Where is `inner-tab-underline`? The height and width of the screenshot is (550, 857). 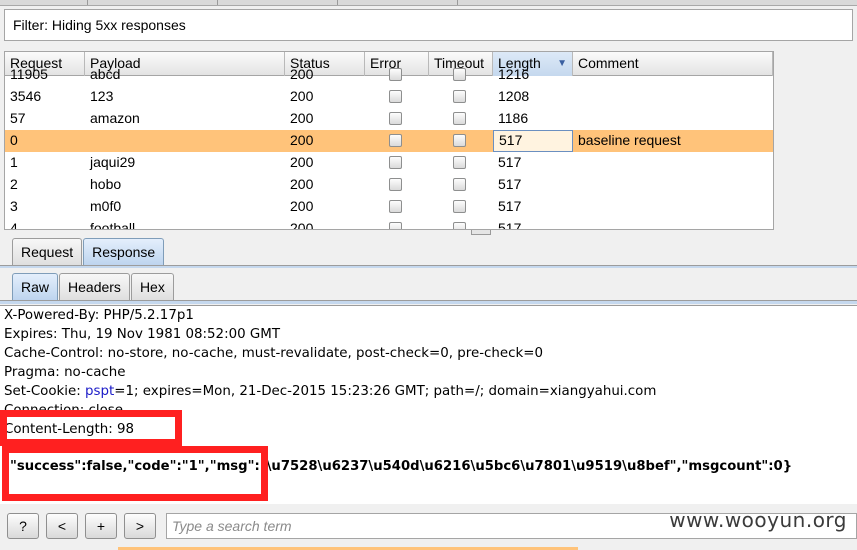
inner-tab-underline is located at coordinates (428, 302).